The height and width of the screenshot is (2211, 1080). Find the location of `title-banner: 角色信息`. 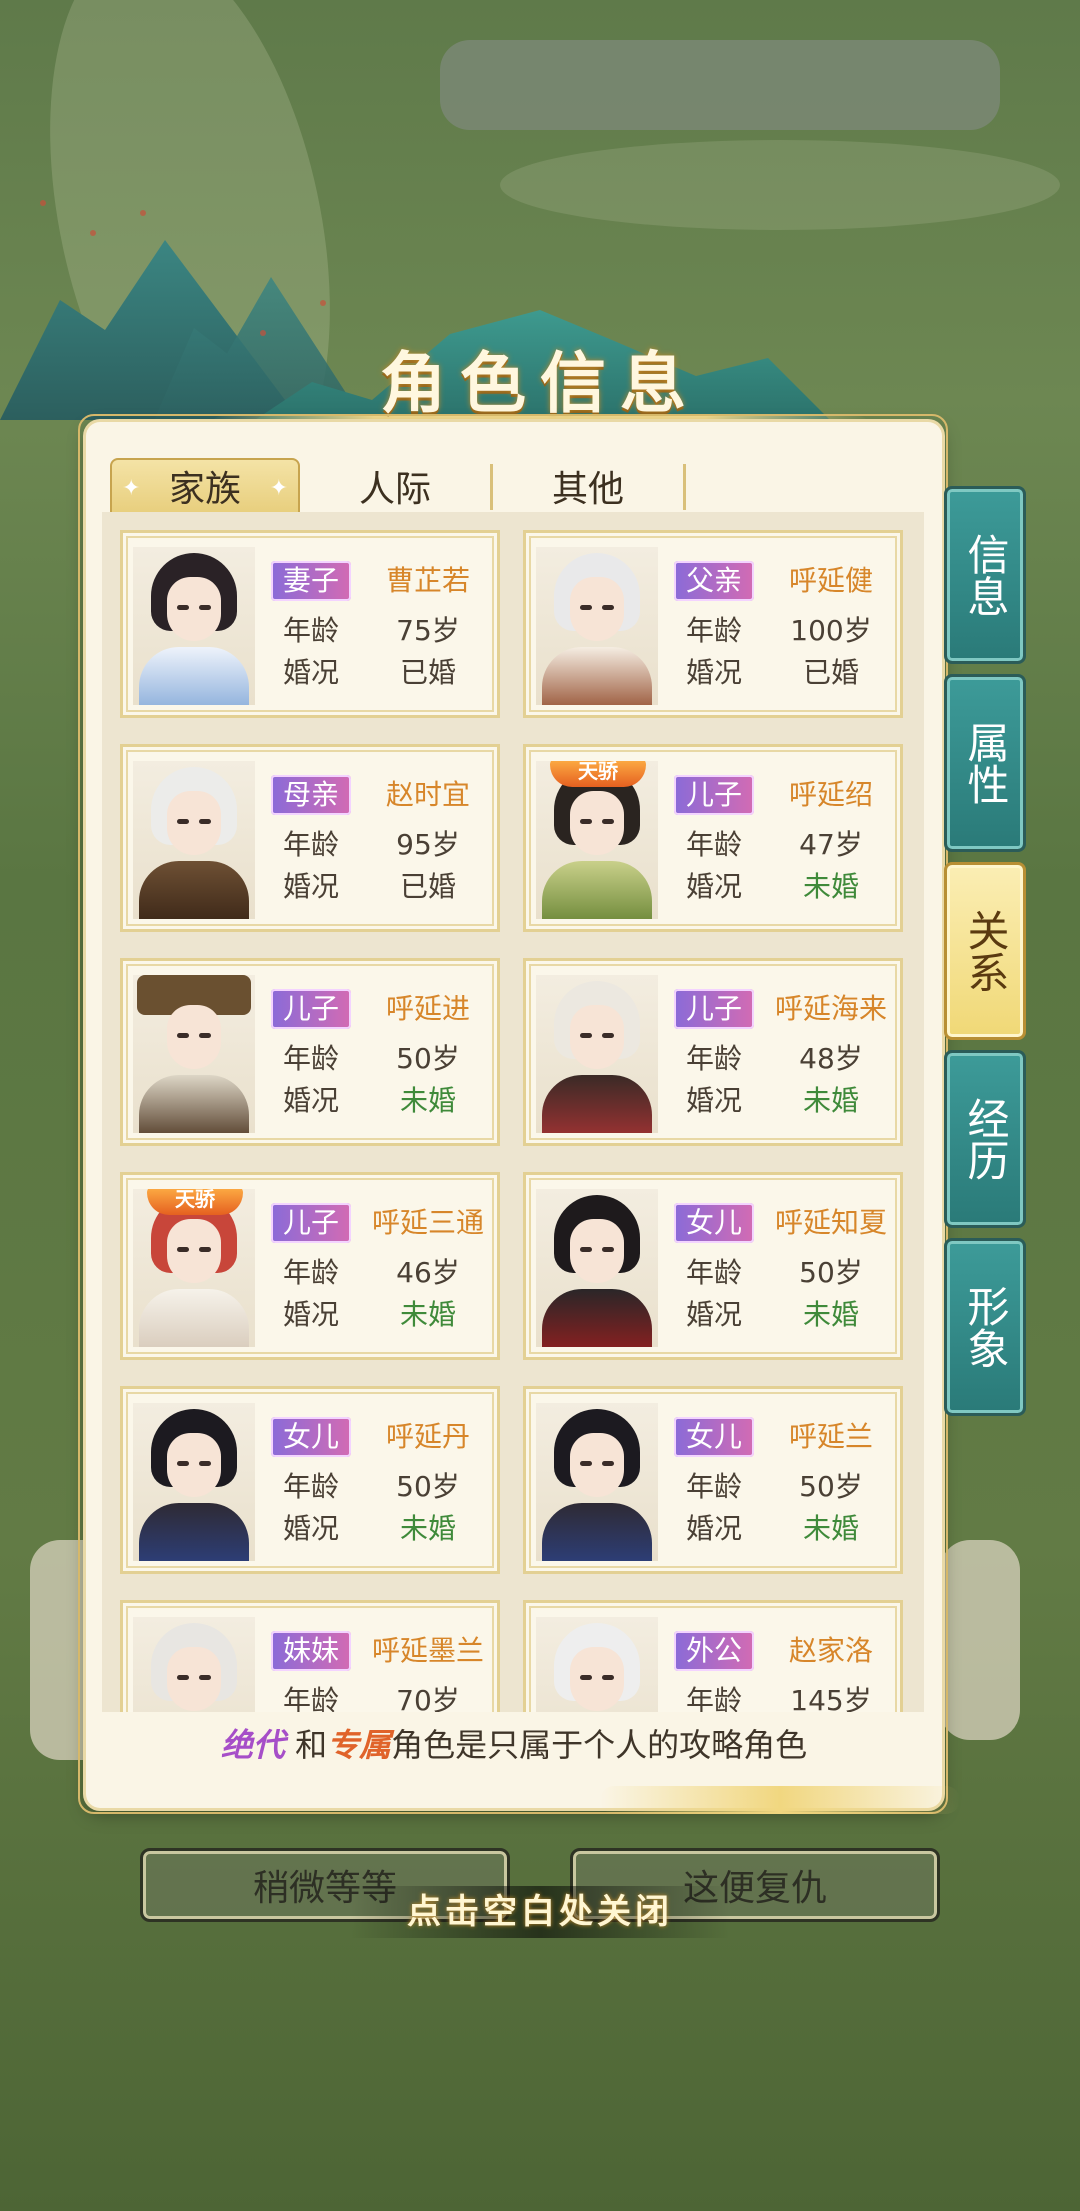

title-banner: 角色信息 is located at coordinates (540, 365).